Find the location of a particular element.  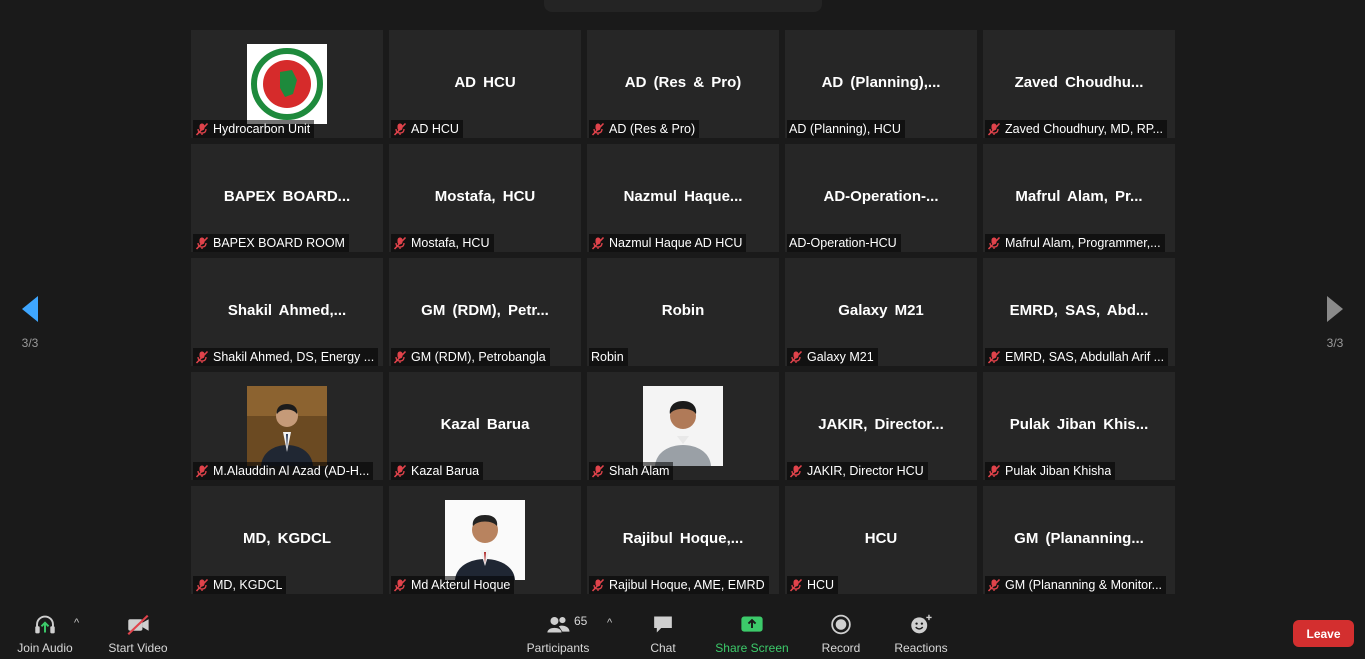

participant-display-title: HCU is located at coordinates (881, 538).